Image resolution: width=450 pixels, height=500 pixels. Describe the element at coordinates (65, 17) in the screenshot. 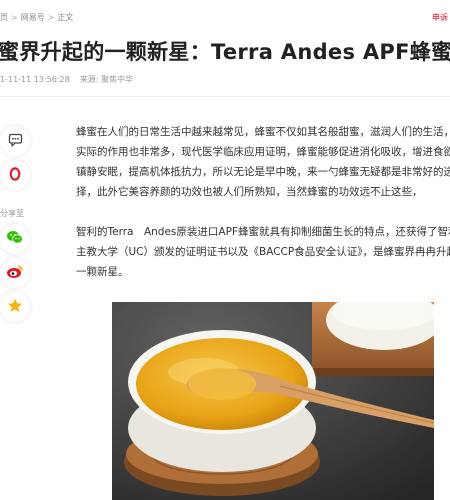

I see `breadcrumb-current: 正文` at that location.